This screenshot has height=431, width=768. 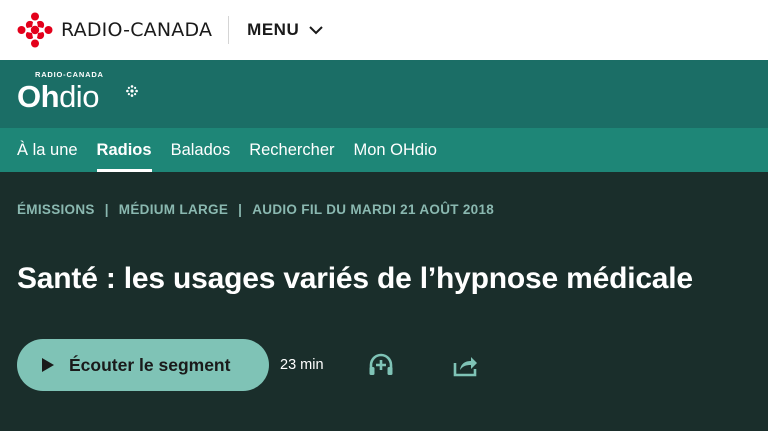 What do you see at coordinates (384, 30) in the screenshot?
I see `top-bar: RADIO-CANADA MENU` at bounding box center [384, 30].